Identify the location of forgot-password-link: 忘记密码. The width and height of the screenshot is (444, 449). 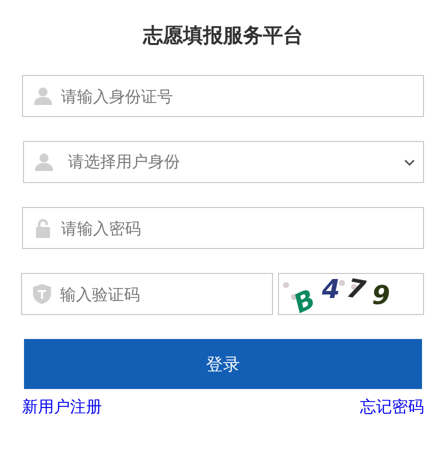
(392, 407).